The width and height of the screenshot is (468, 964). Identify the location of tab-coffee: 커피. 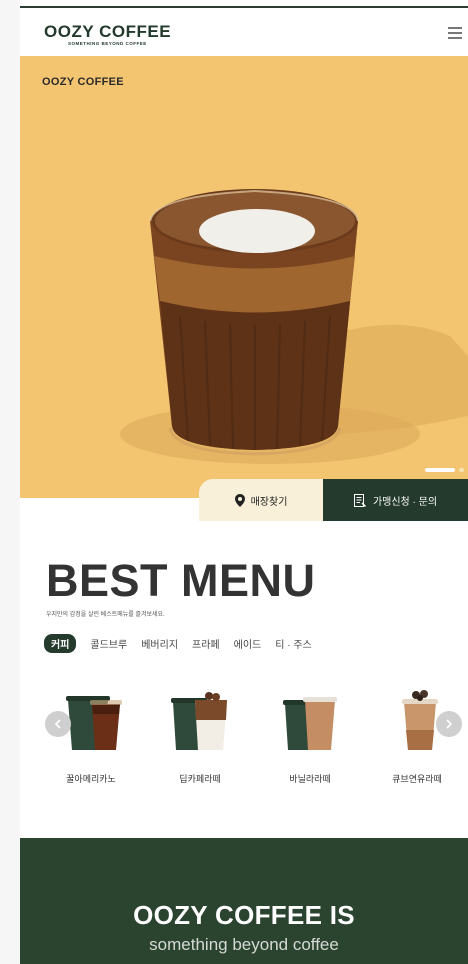
(60, 643).